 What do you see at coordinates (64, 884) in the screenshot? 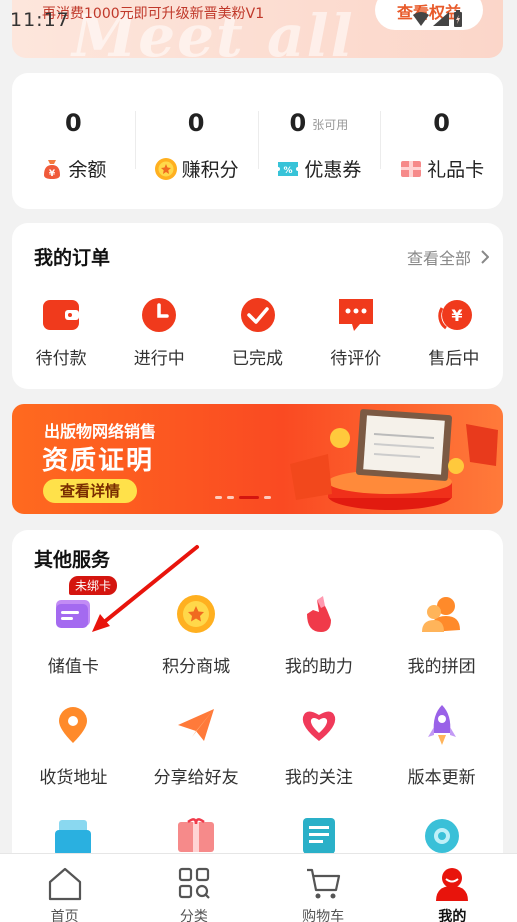
I see `home-icon` at bounding box center [64, 884].